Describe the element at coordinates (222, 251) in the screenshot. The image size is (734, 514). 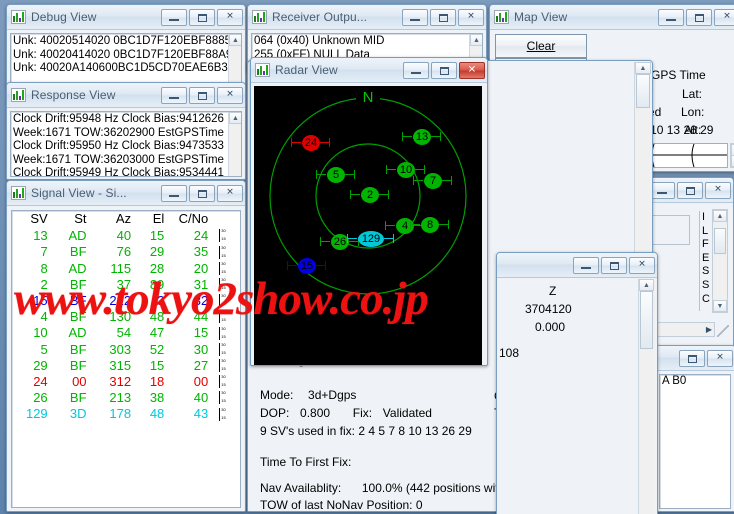
I see `signal-gauge: 30 15` at that location.